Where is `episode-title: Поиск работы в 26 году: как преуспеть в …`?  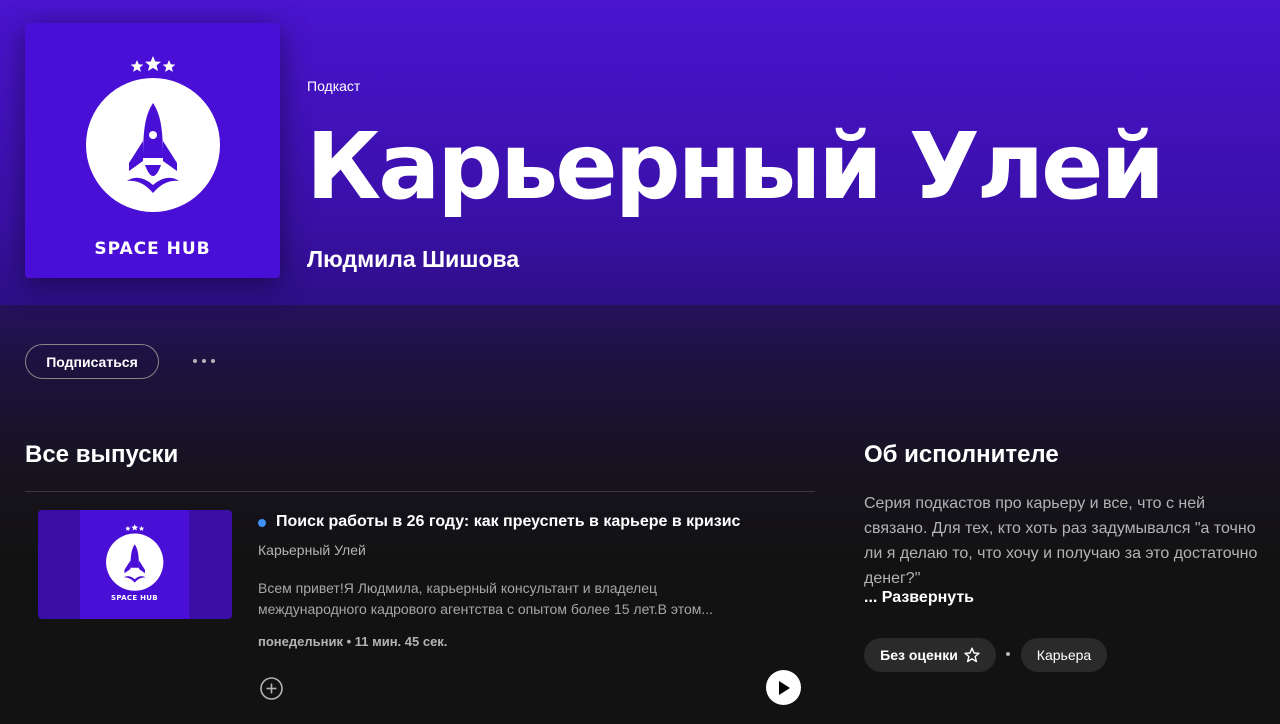 episode-title: Поиск работы в 26 году: как преуспеть в … is located at coordinates (508, 522).